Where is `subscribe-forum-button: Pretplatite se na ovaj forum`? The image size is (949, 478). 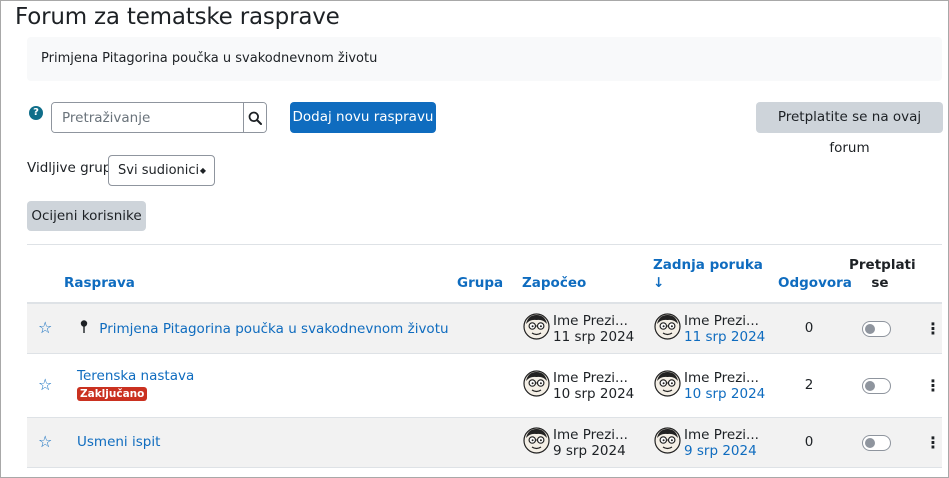
subscribe-forum-button: Pretplatite se na ovaj forum is located at coordinates (849, 129).